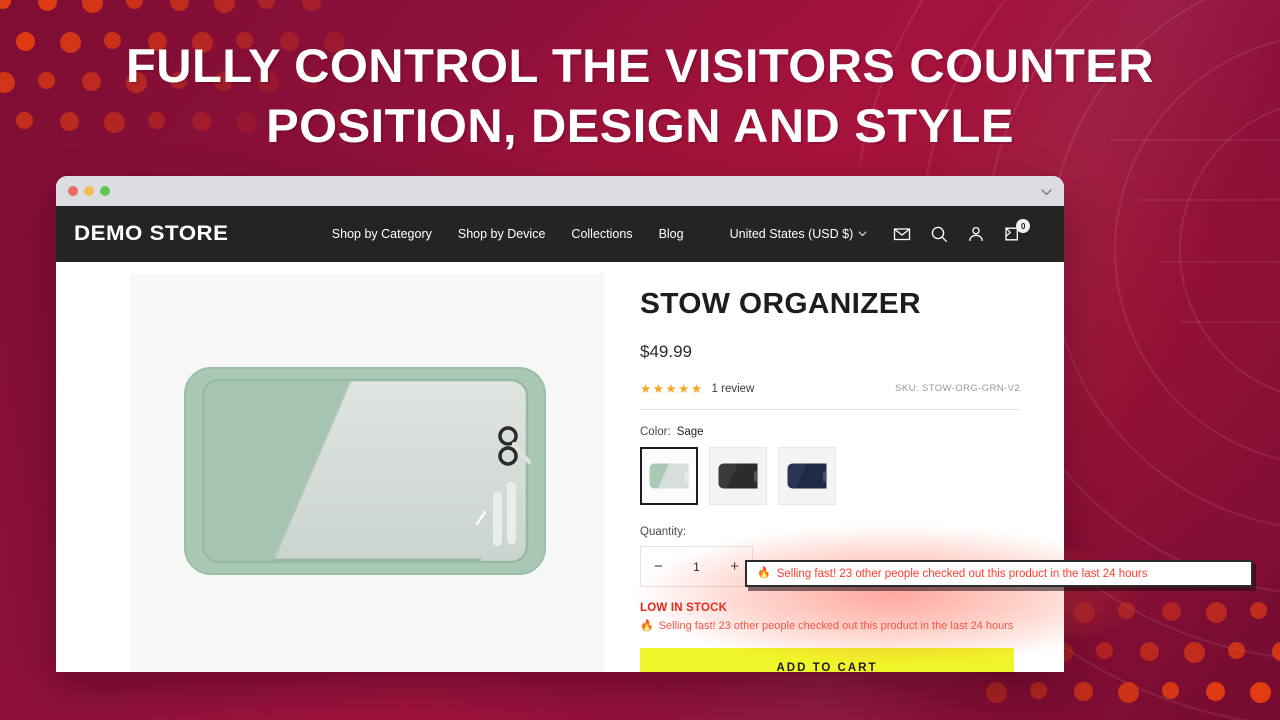  What do you see at coordinates (939, 234) in the screenshot?
I see `search-icon` at bounding box center [939, 234].